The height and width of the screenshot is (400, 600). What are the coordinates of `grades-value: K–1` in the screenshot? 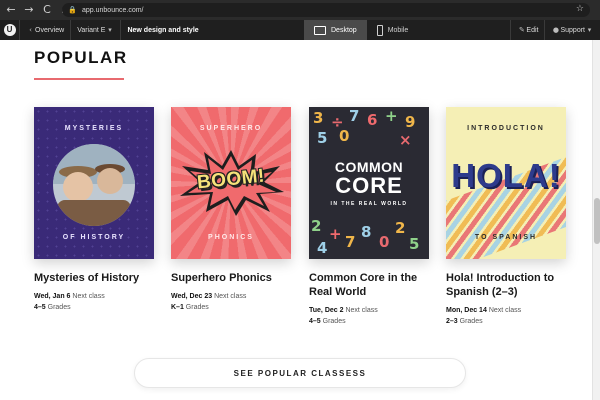 It's located at (177, 307).